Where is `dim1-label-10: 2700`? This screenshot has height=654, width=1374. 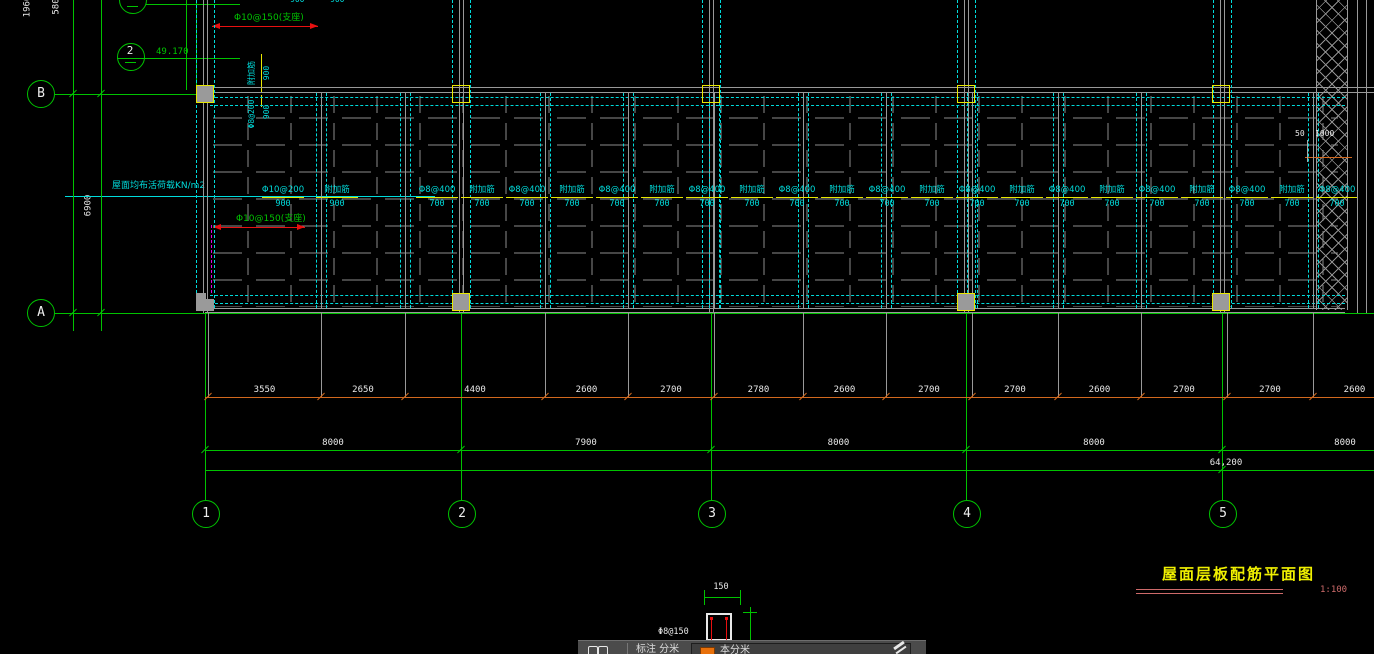
dim1-label-10: 2700 is located at coordinates (1184, 390).